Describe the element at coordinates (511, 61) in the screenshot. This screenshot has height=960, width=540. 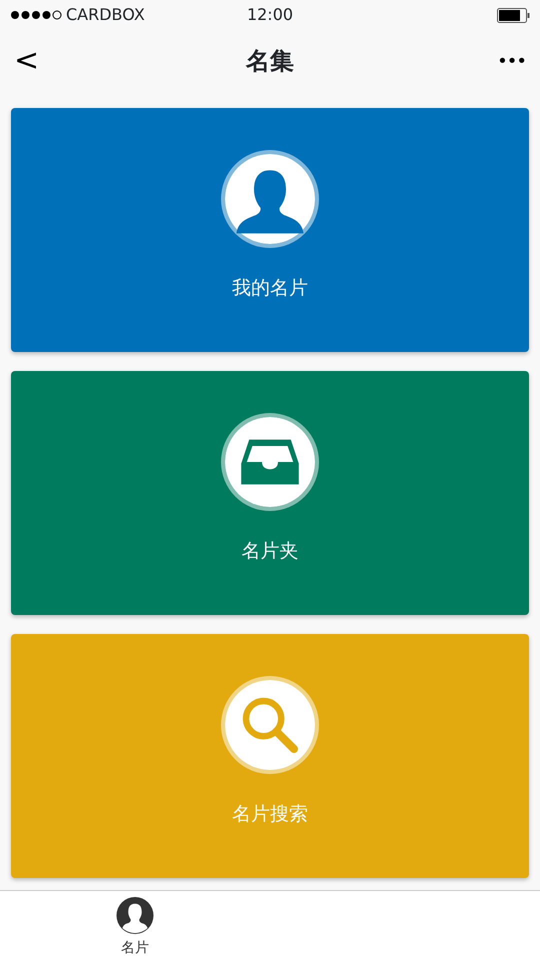
I see `more-button: •••` at that location.